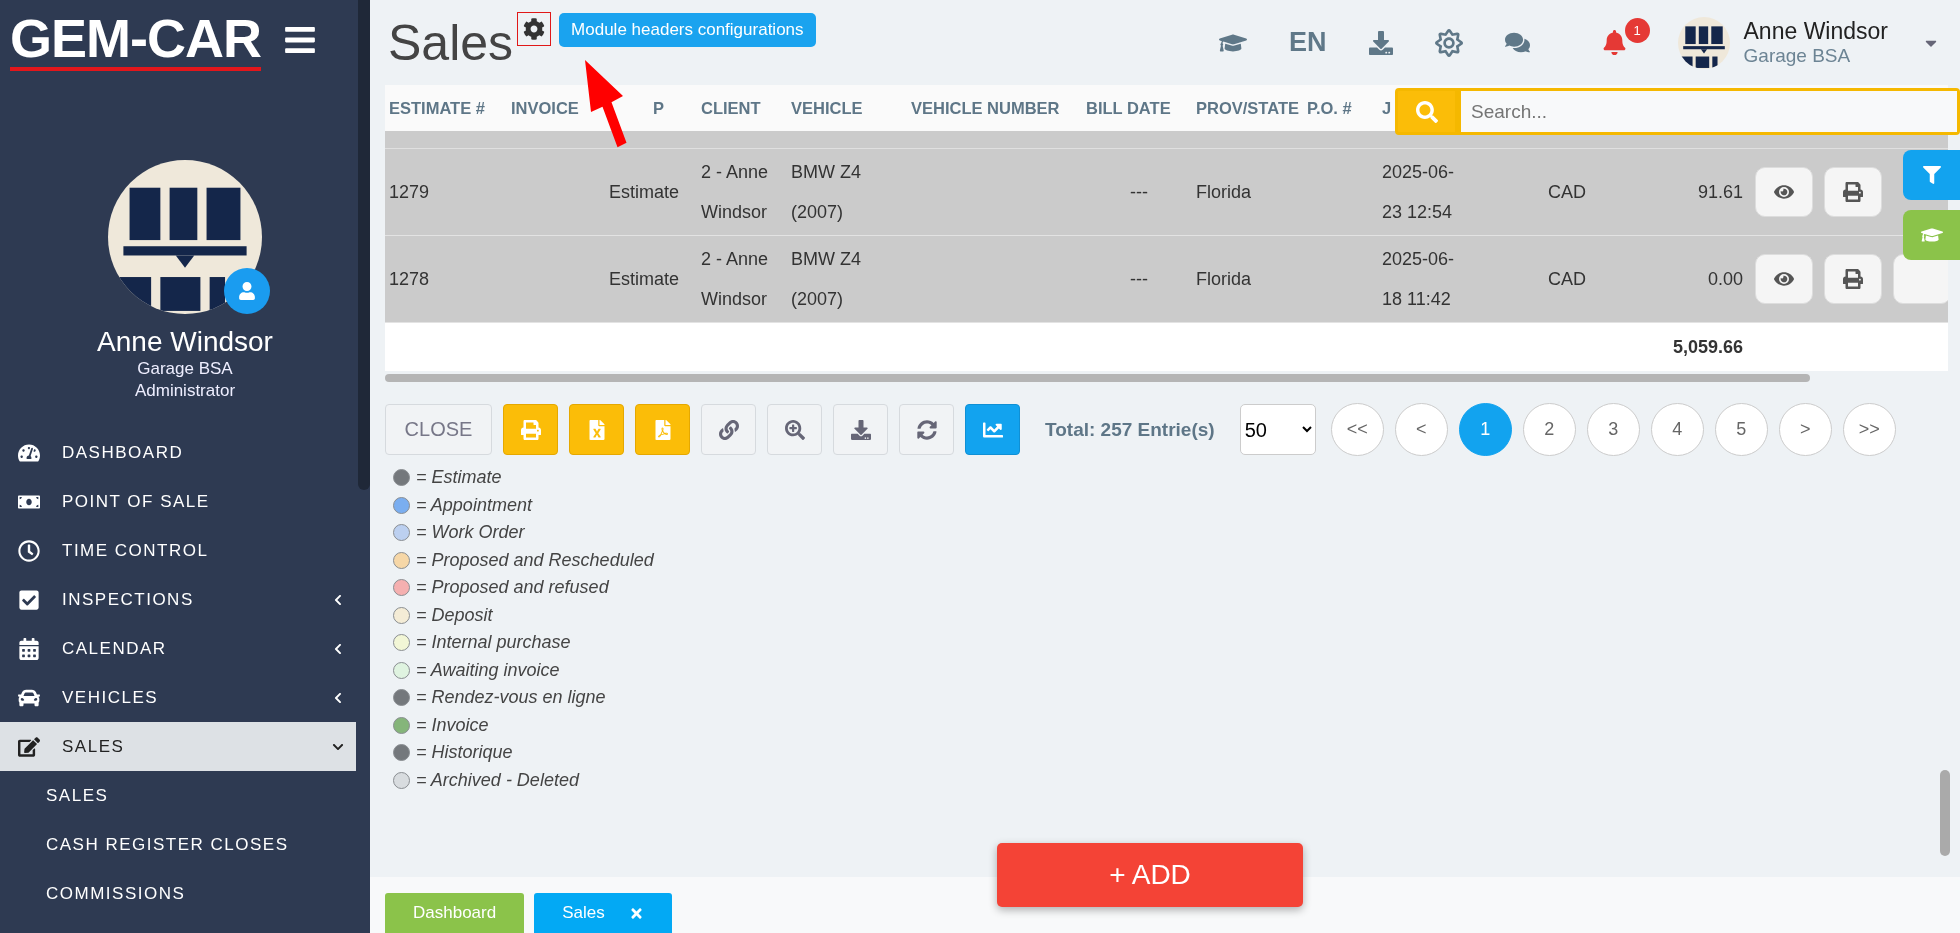  I want to click on settings-button, so click(534, 28).